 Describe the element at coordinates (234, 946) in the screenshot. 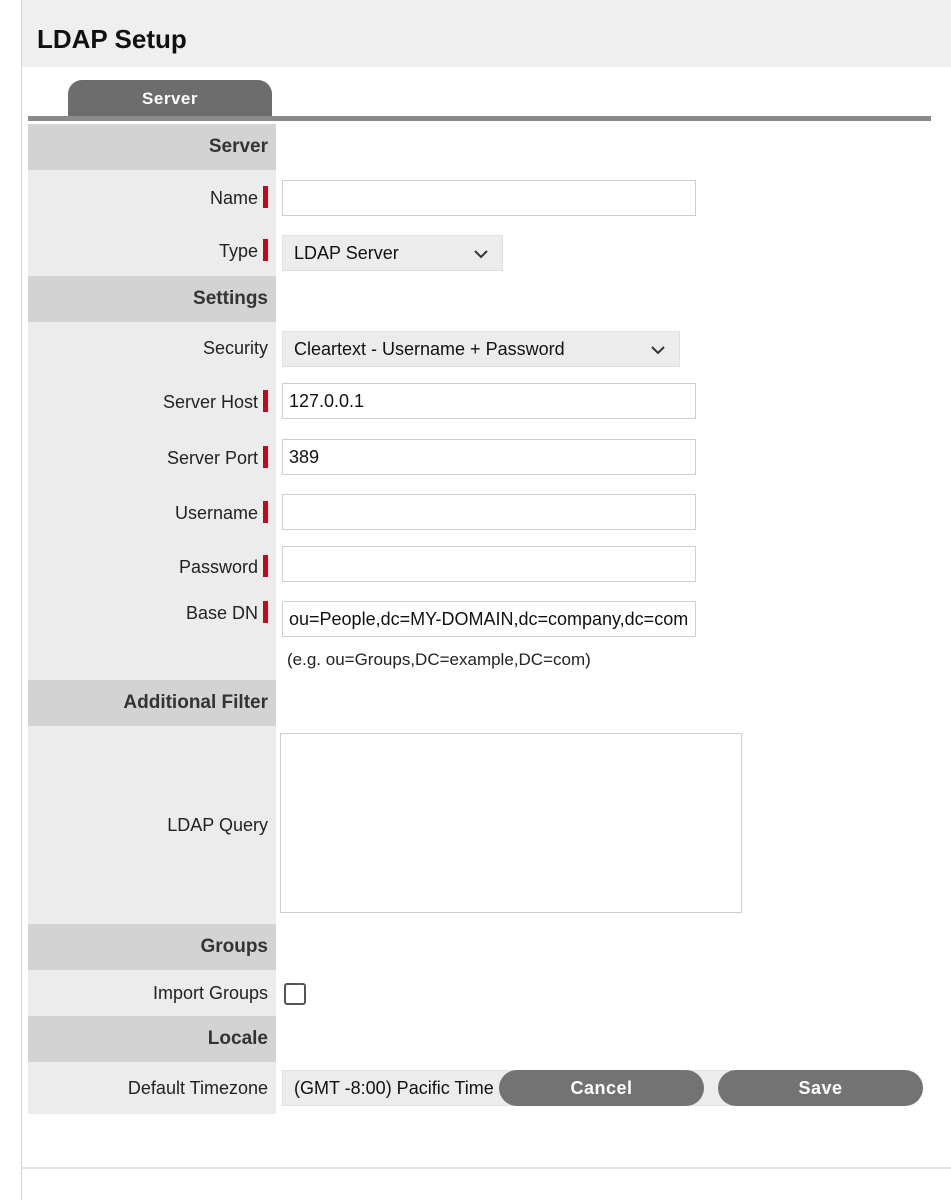

I see `section-title: Groups` at that location.